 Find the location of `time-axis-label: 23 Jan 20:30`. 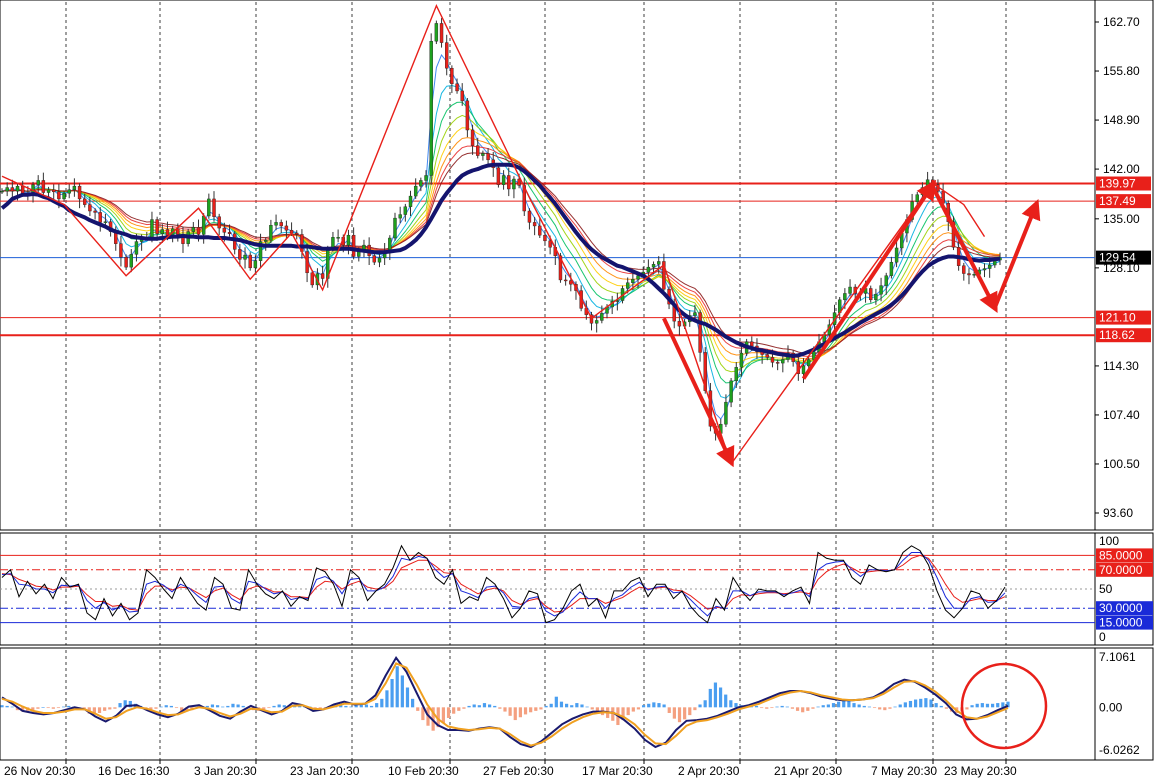

time-axis-label: 23 Jan 20:30 is located at coordinates (325, 771).